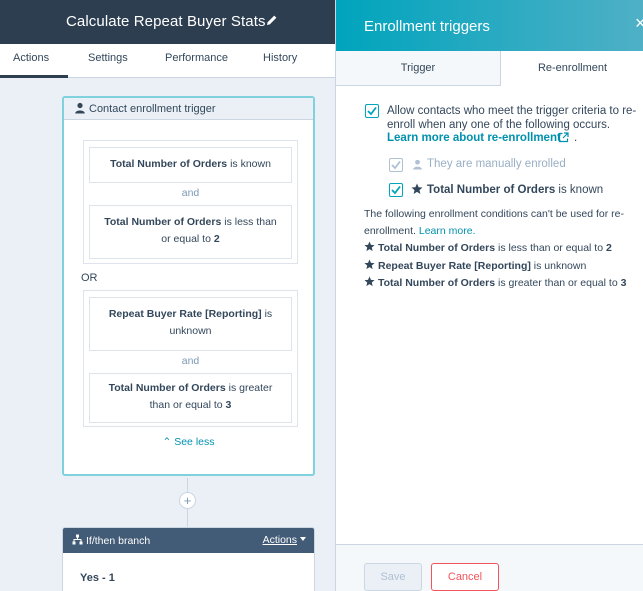 This screenshot has height=591, width=643. What do you see at coordinates (427, 26) in the screenshot?
I see `panel-title: Enrollment triggers` at bounding box center [427, 26].